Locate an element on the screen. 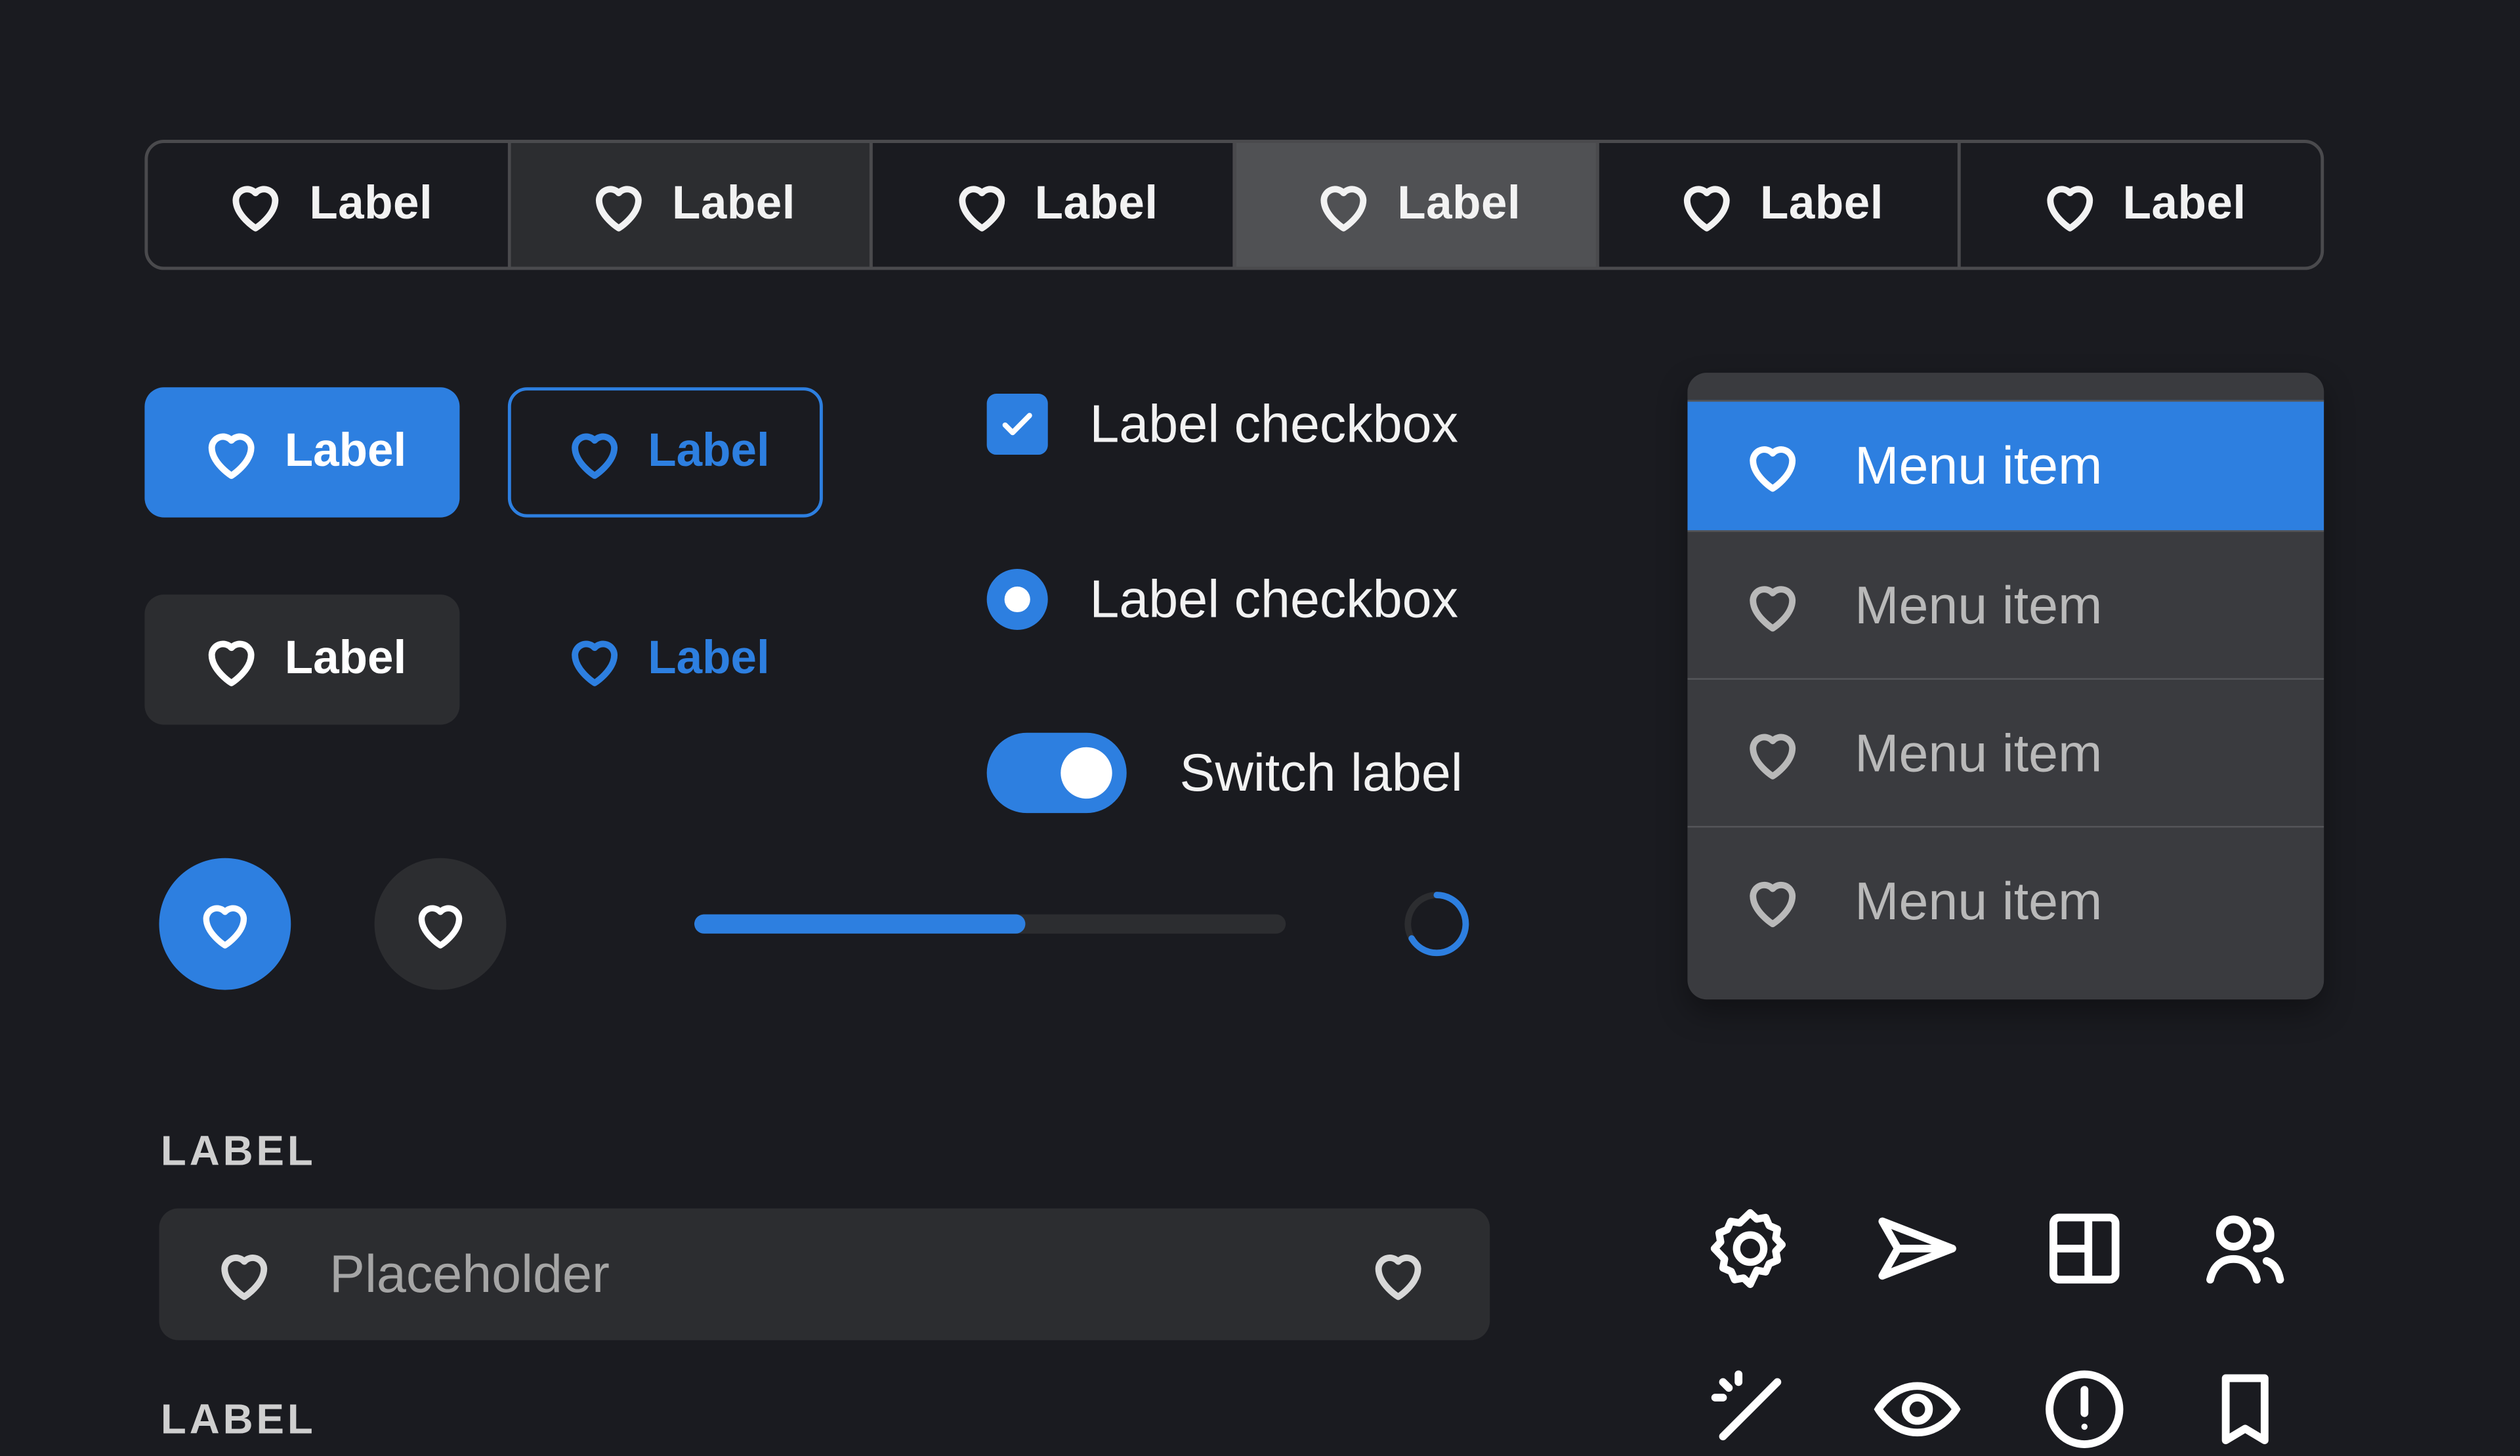 The image size is (2520, 1456). progress-fill is located at coordinates (860, 924).